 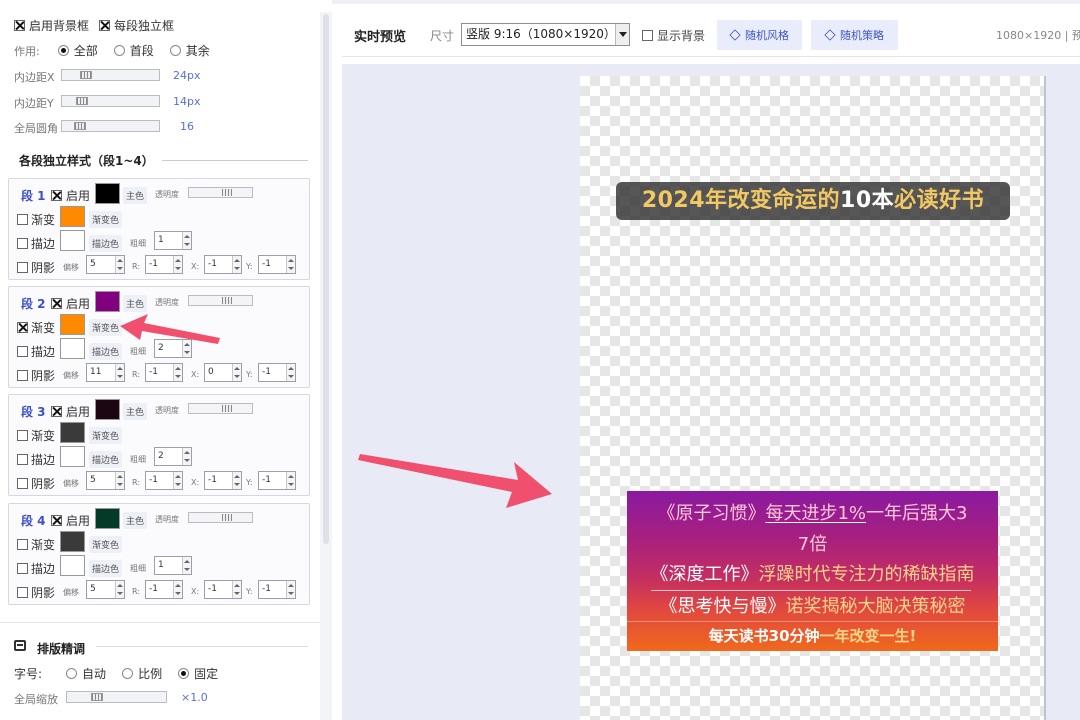 I want to click on apply-first-radio, so click(x=119, y=50).